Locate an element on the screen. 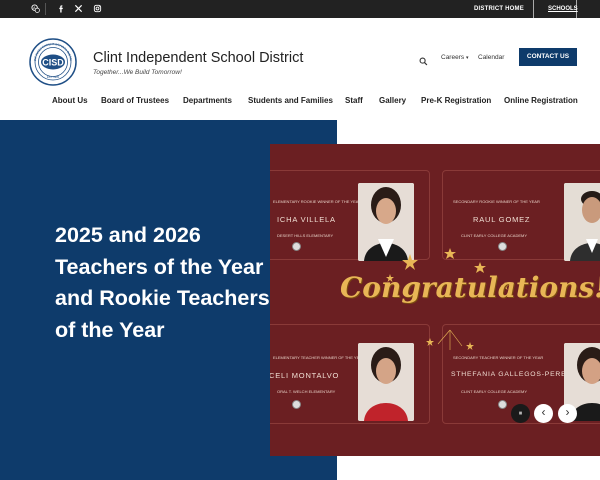 This screenshot has height=480, width=600. tagline: Together...We Build Tomorrow! is located at coordinates (137, 72).